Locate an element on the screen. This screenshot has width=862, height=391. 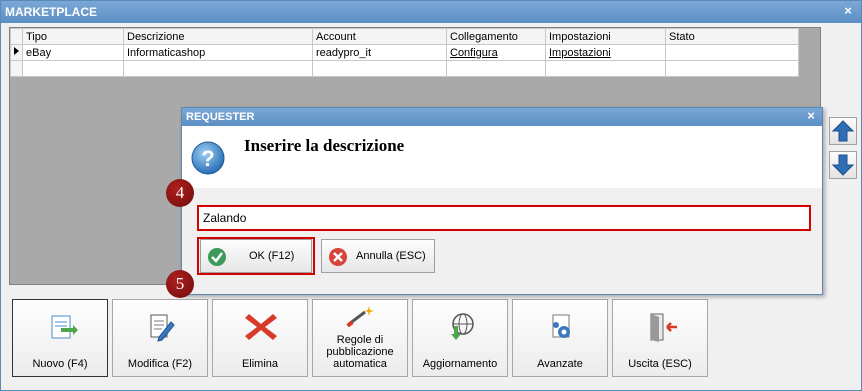
dialog-title: REQUESTER is located at coordinates (220, 117).